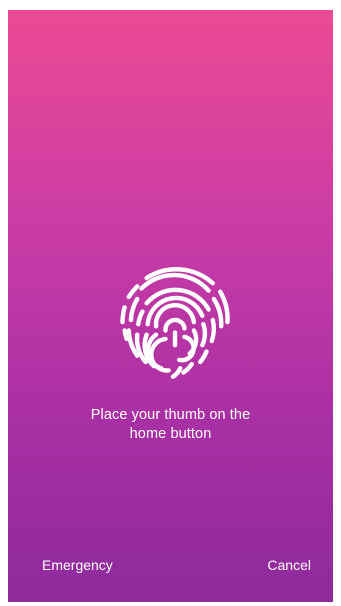  What do you see at coordinates (175, 320) in the screenshot?
I see `fingerprint-icon` at bounding box center [175, 320].